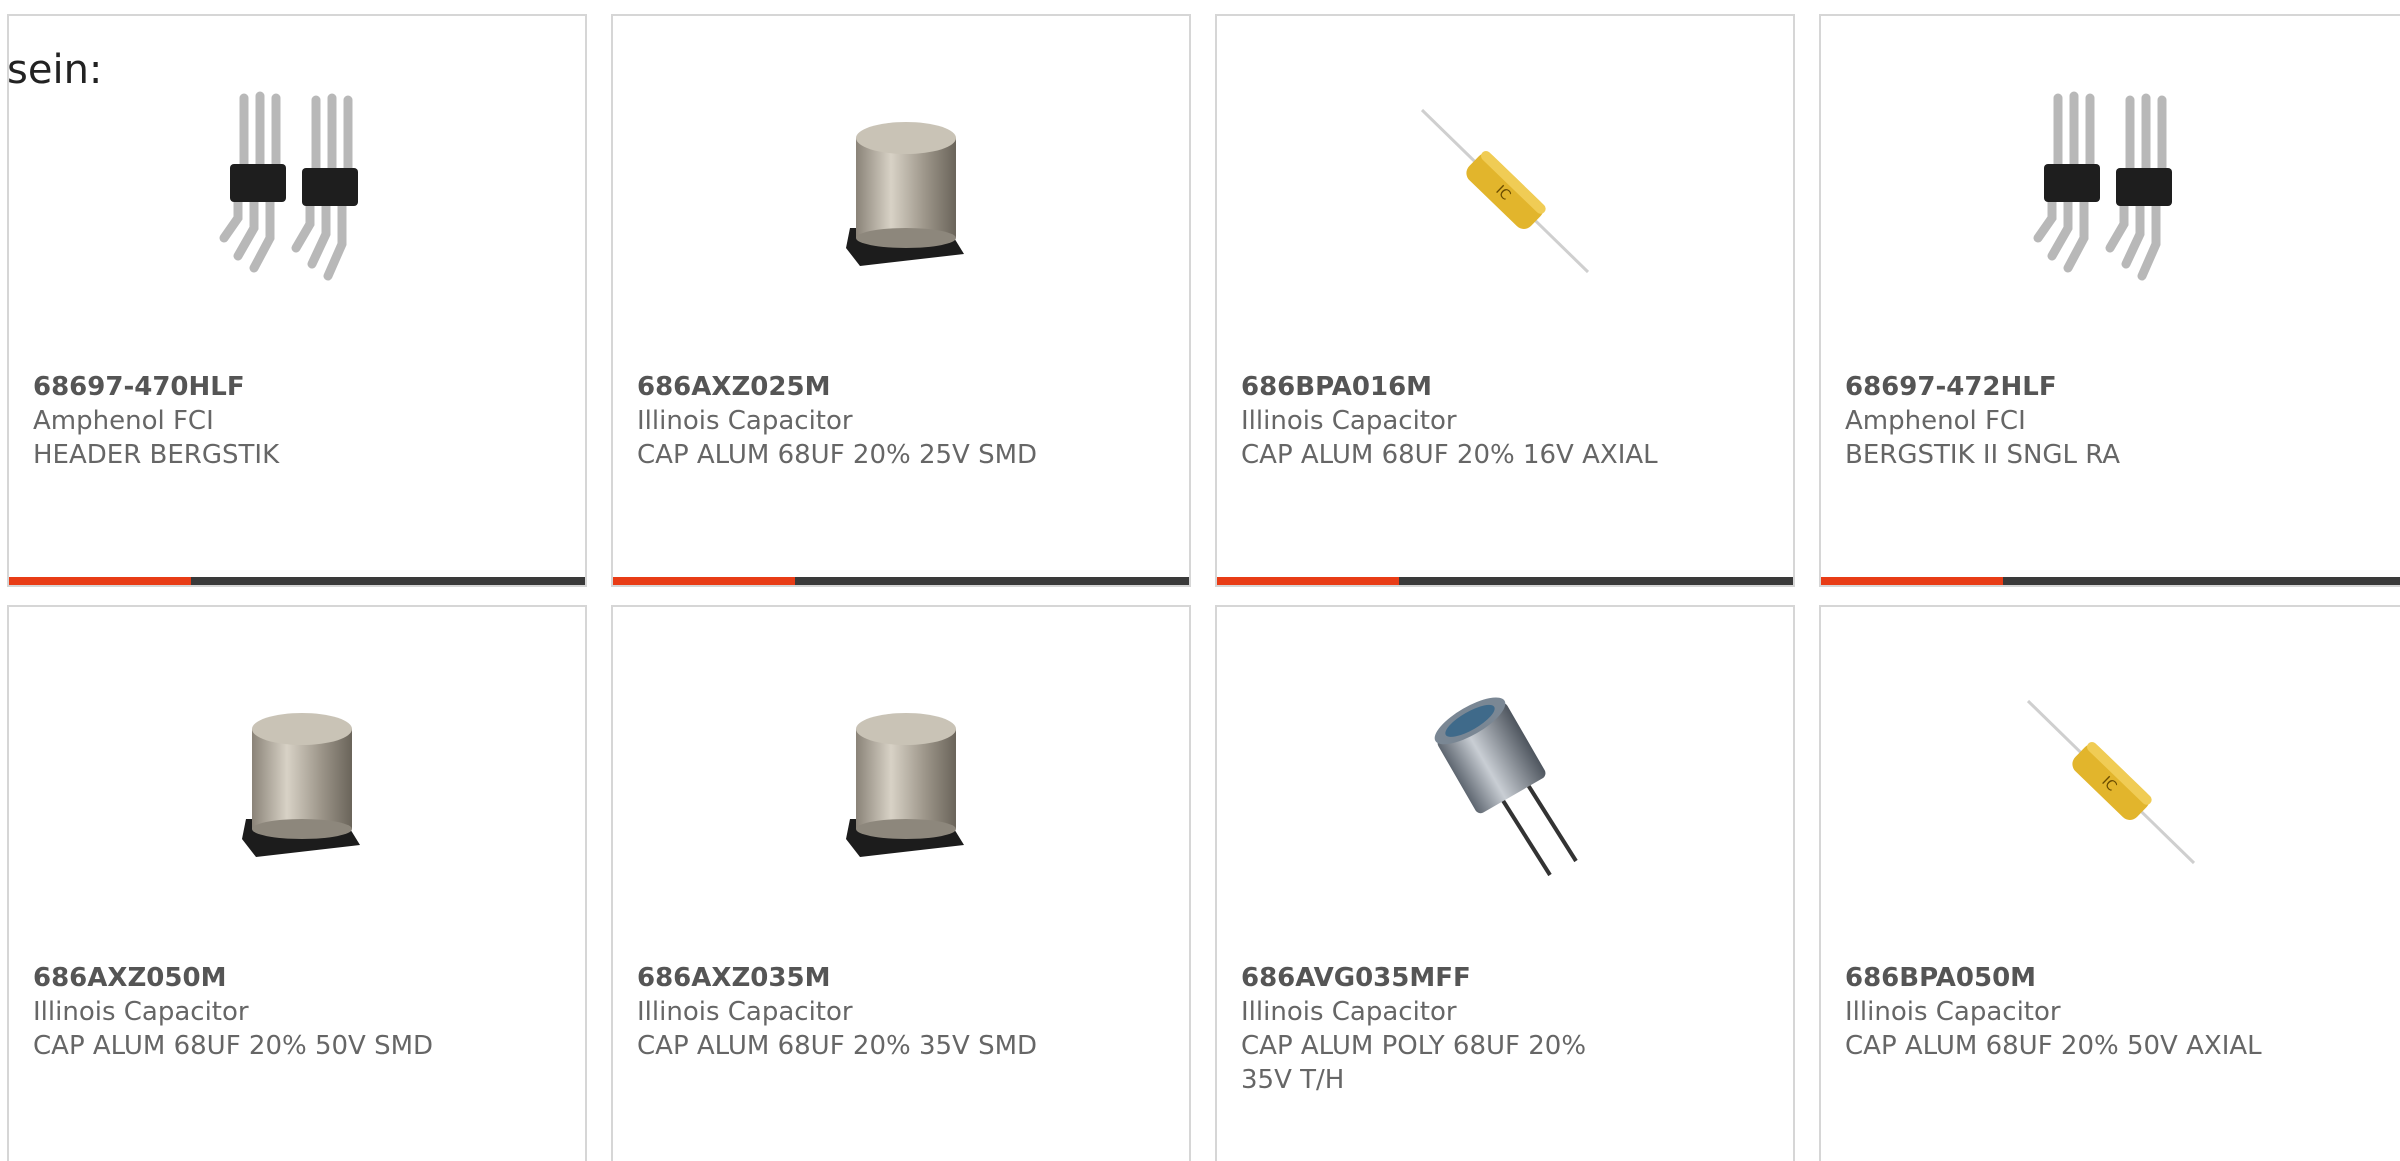 Image resolution: width=2400 pixels, height=1161 pixels. Describe the element at coordinates (901, 387) in the screenshot. I see `part-number-link: 686AXZ025M` at that location.